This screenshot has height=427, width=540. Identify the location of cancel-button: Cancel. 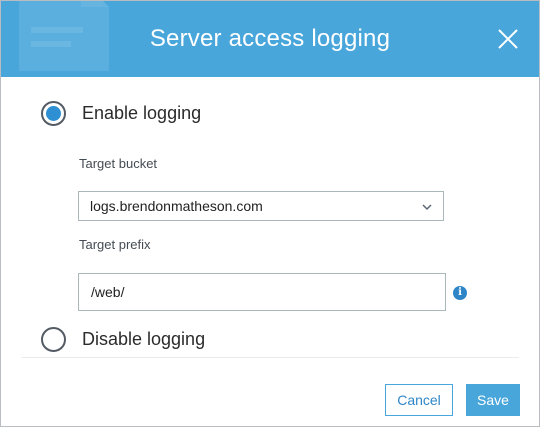
(419, 400).